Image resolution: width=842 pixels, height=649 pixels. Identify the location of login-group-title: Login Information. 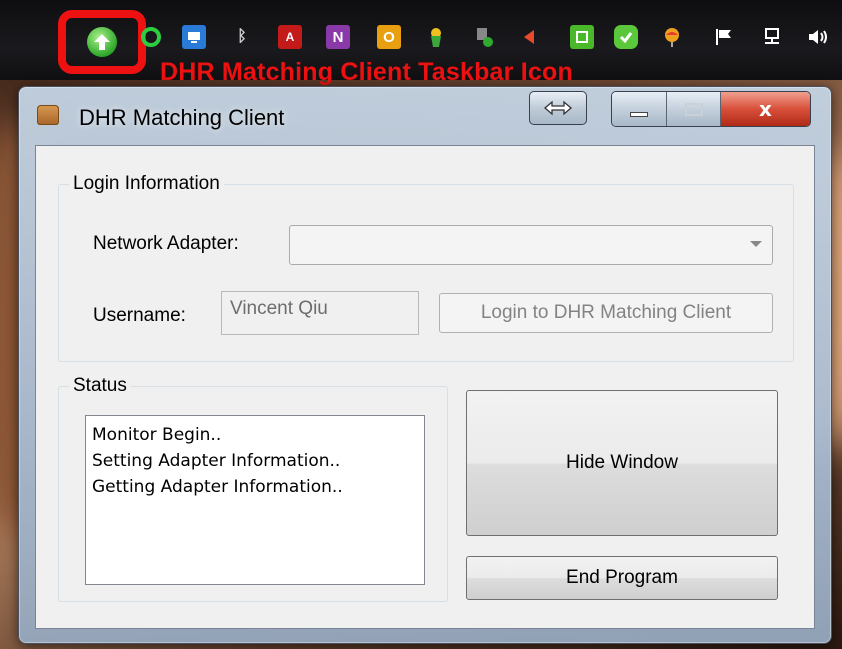
(146, 184).